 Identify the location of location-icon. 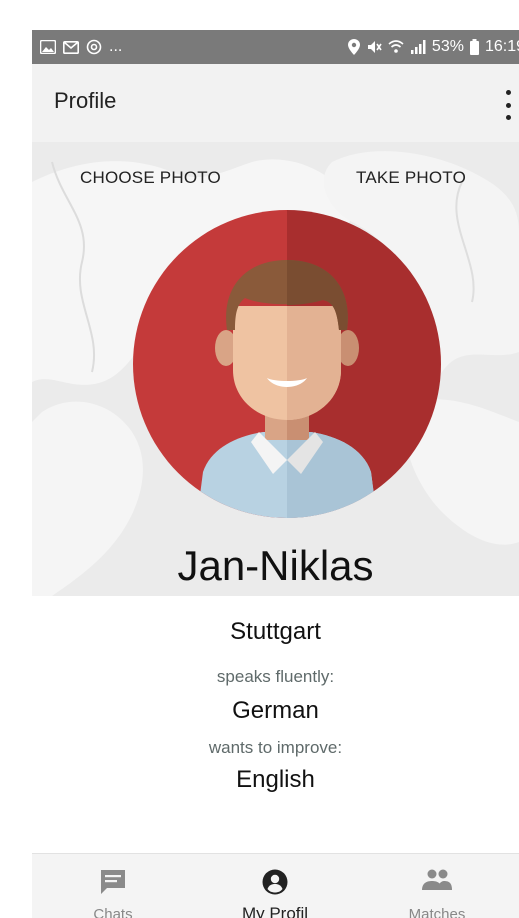
(353, 47).